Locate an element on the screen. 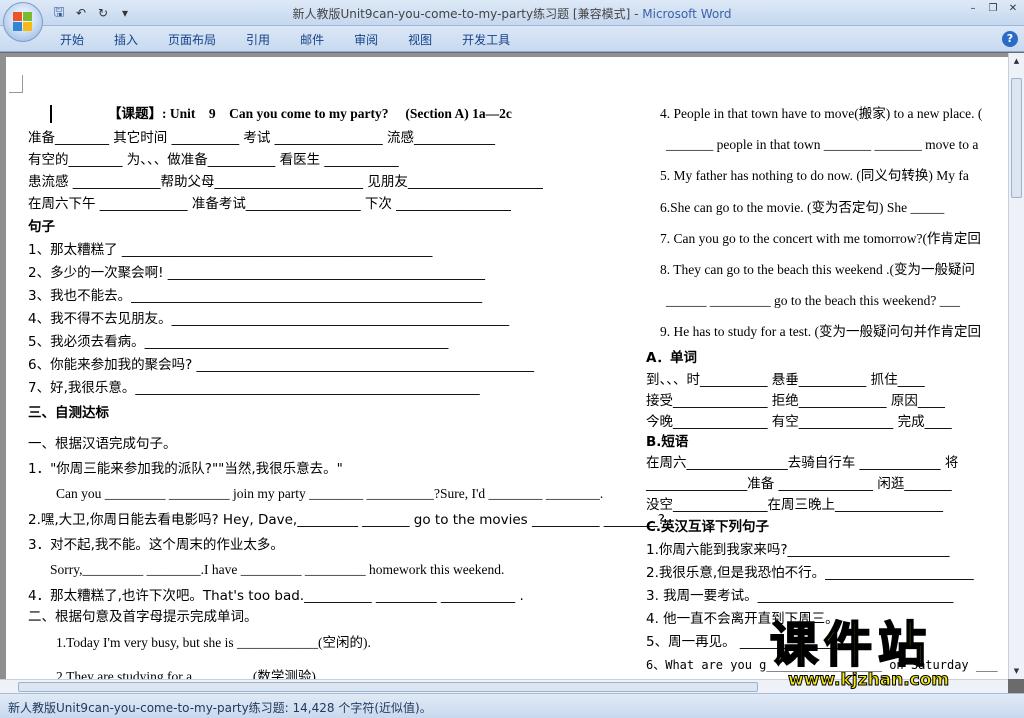  margin-corner-mark is located at coordinates (16, 84).